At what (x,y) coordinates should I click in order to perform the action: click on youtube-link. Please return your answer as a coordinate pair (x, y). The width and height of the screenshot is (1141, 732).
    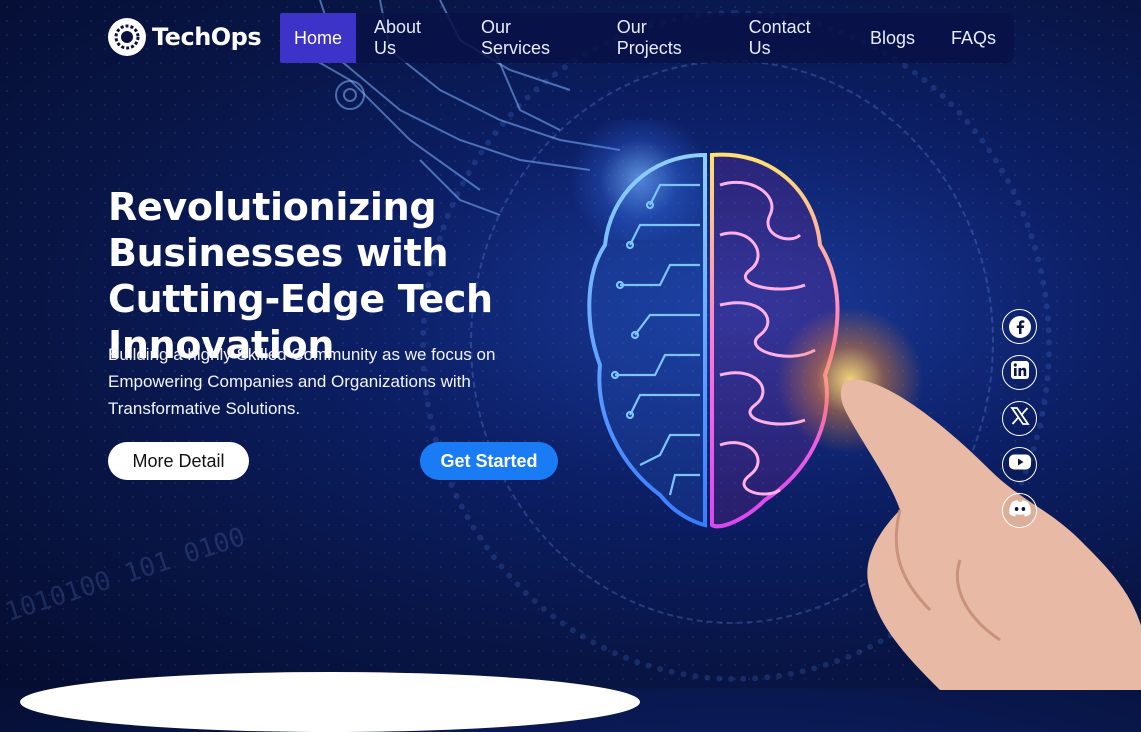
    Looking at the image, I should click on (1019, 464).